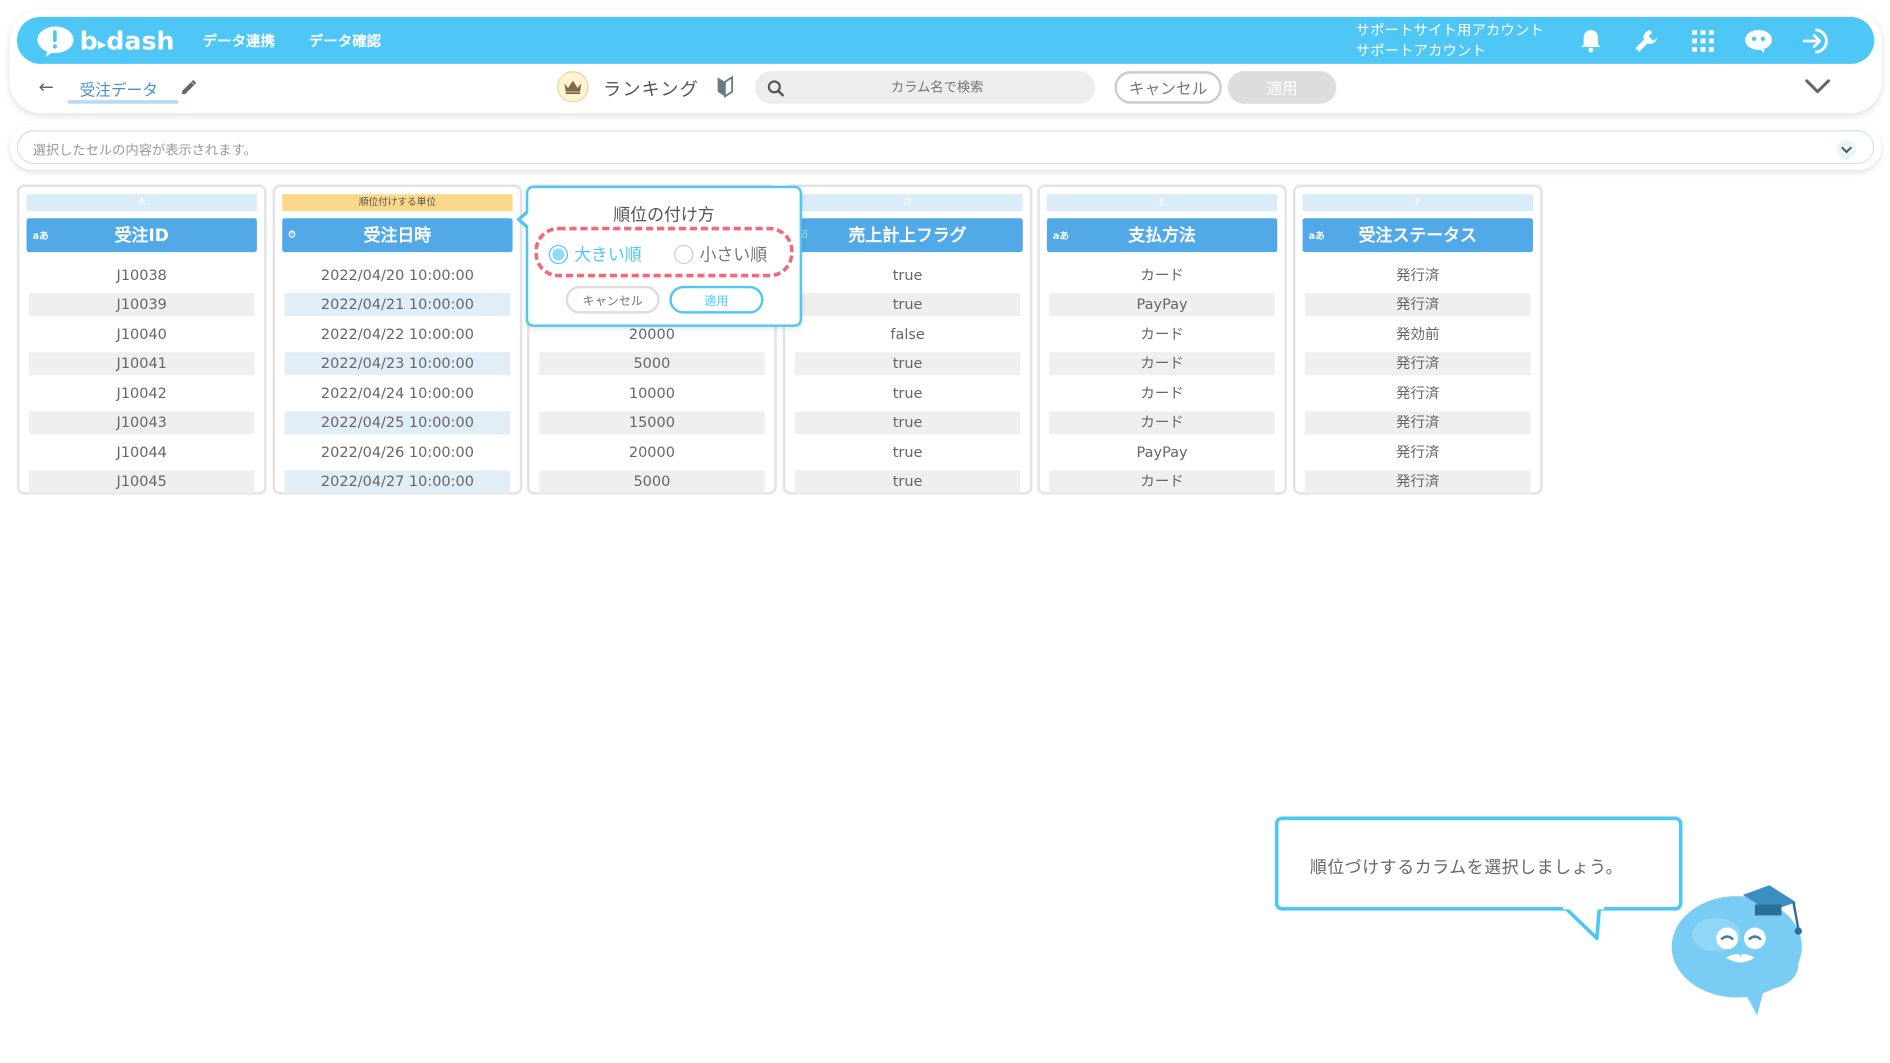 The width and height of the screenshot is (1890, 1063). What do you see at coordinates (398, 275) in the screenshot?
I see `table-cell: 2022/04/20 10:00:00` at bounding box center [398, 275].